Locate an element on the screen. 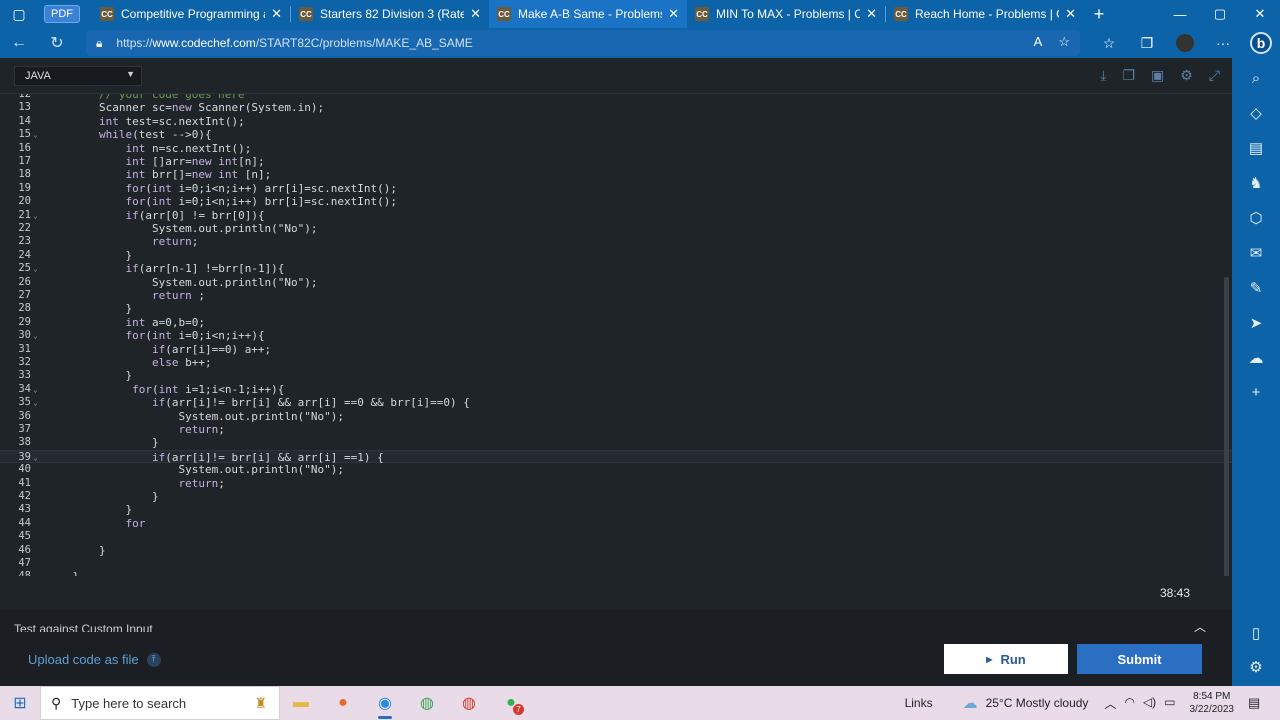 This screenshot has width=1280, height=720. code-line: 30 ⌄ for(int i=0;i<n;i++){ is located at coordinates (616, 335).